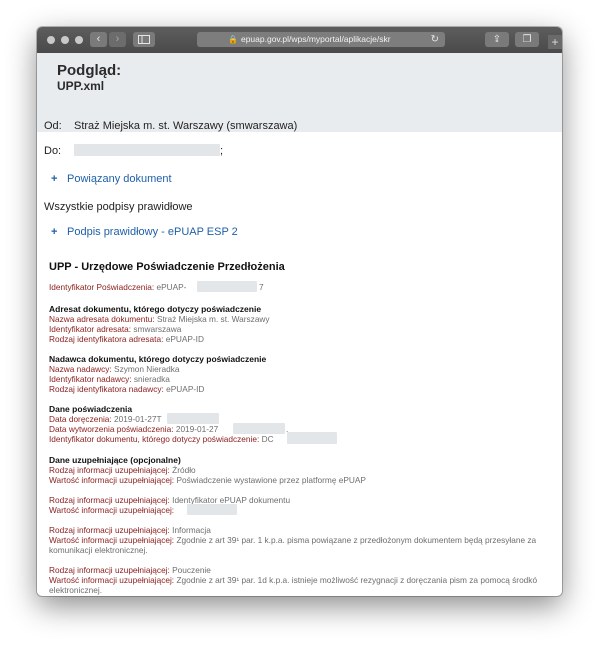 Image resolution: width=600 pixels, height=646 pixels. What do you see at coordinates (147, 150) in the screenshot?
I see `redacted-recipient` at bounding box center [147, 150].